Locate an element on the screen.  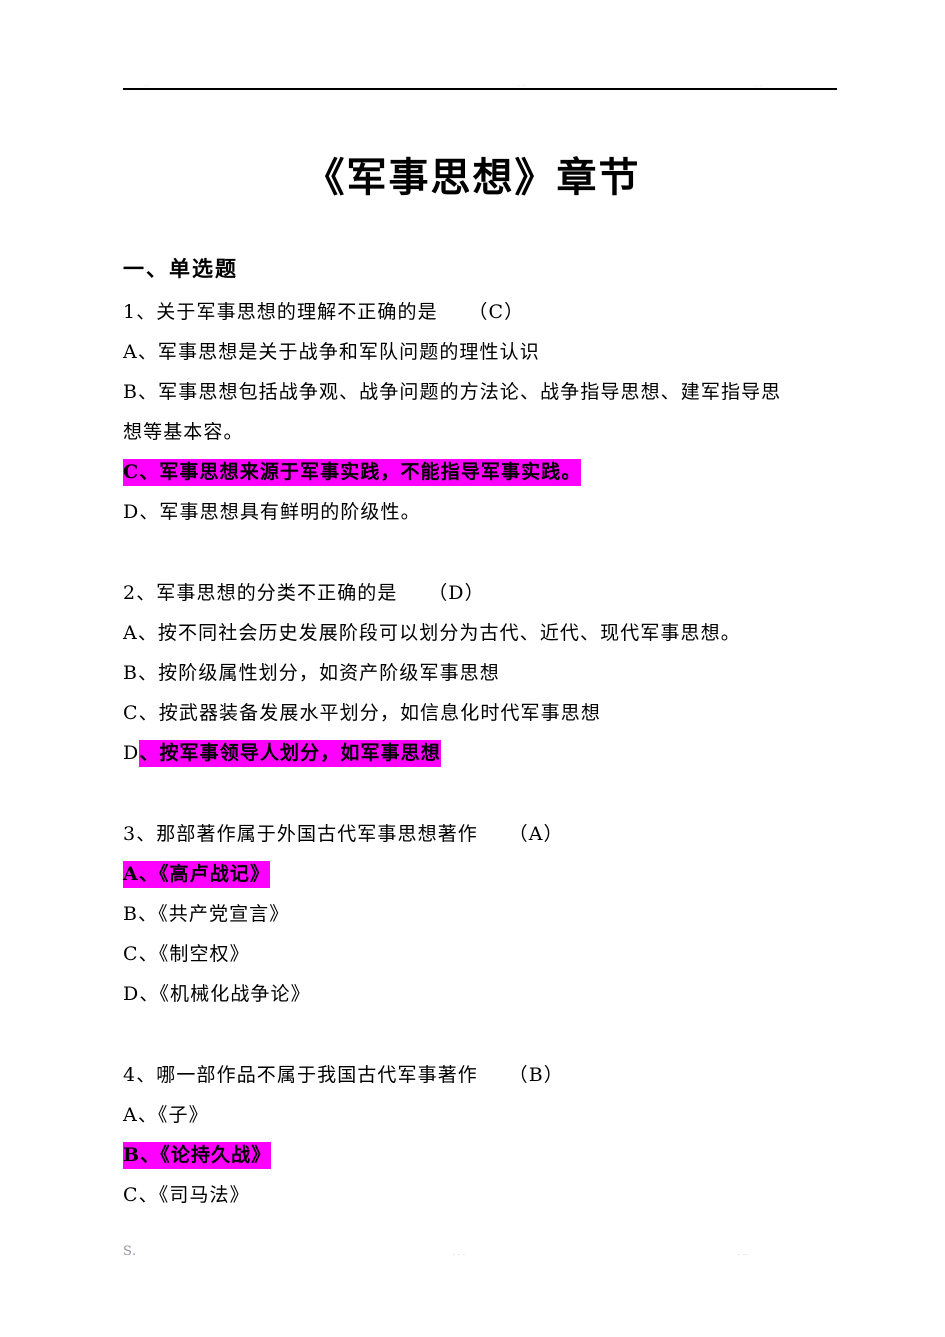
highlighted-answer: A、《高卢战记》 is located at coordinates (197, 874).